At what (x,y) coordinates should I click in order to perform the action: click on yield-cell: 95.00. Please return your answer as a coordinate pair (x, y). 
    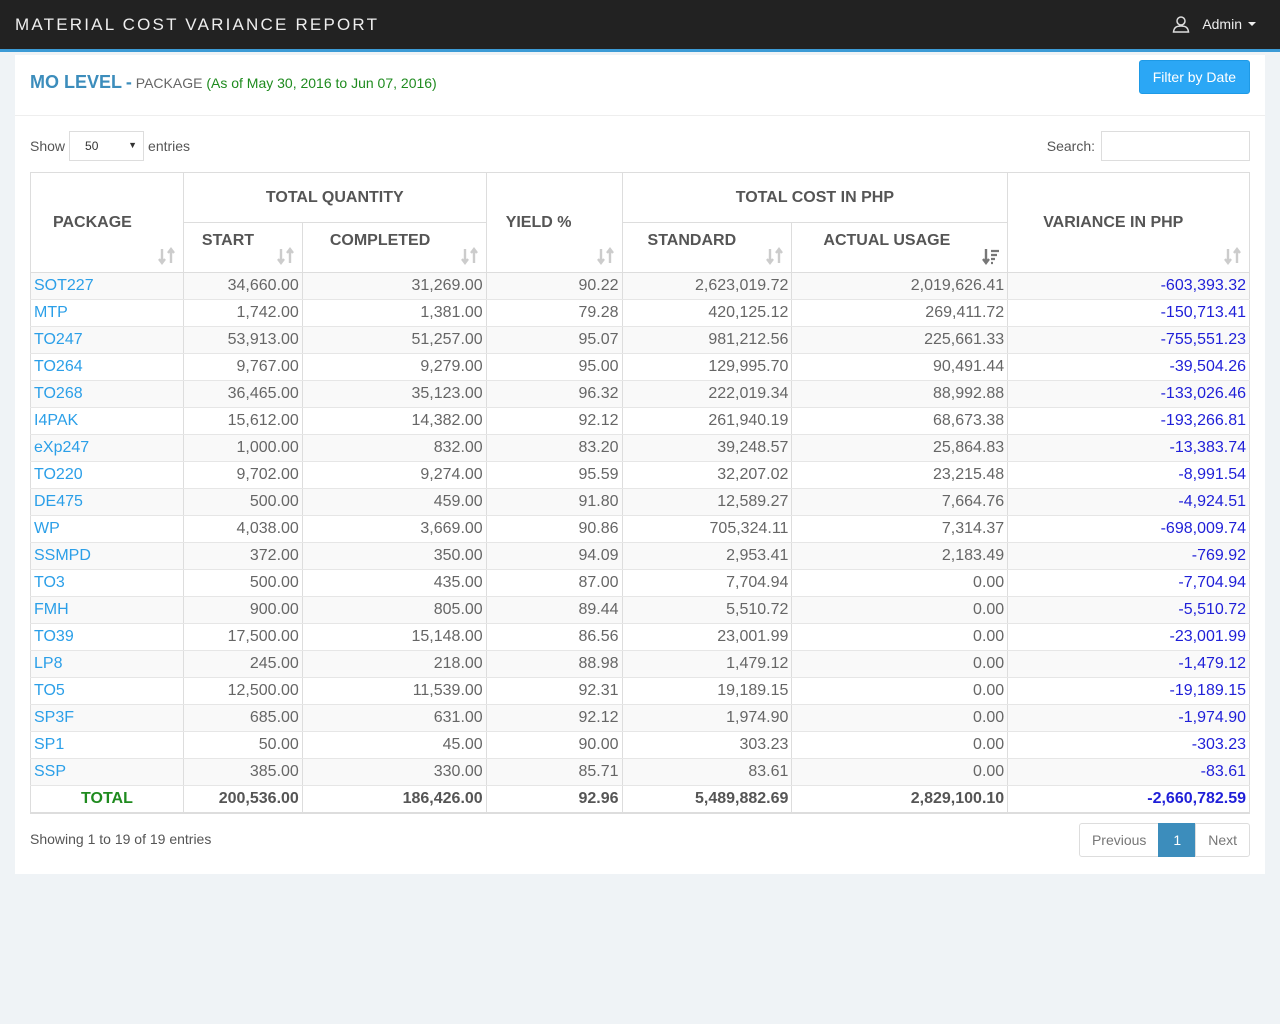
    Looking at the image, I should click on (554, 367).